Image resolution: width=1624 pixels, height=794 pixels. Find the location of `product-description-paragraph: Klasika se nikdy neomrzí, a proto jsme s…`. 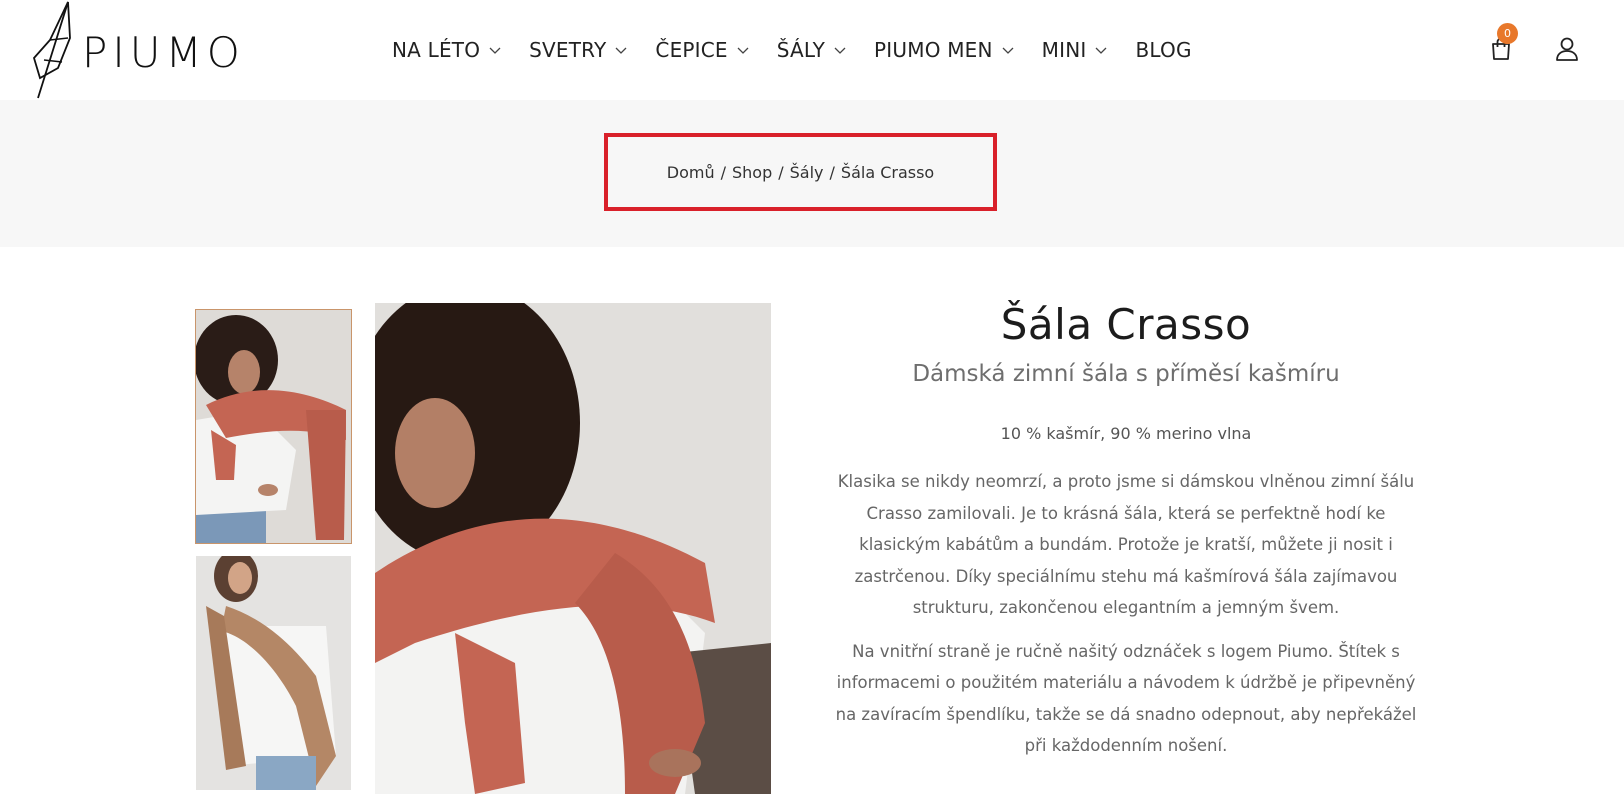

product-description-paragraph: Klasika se nikdy neomrzí, a proto jsme s… is located at coordinates (1126, 544).